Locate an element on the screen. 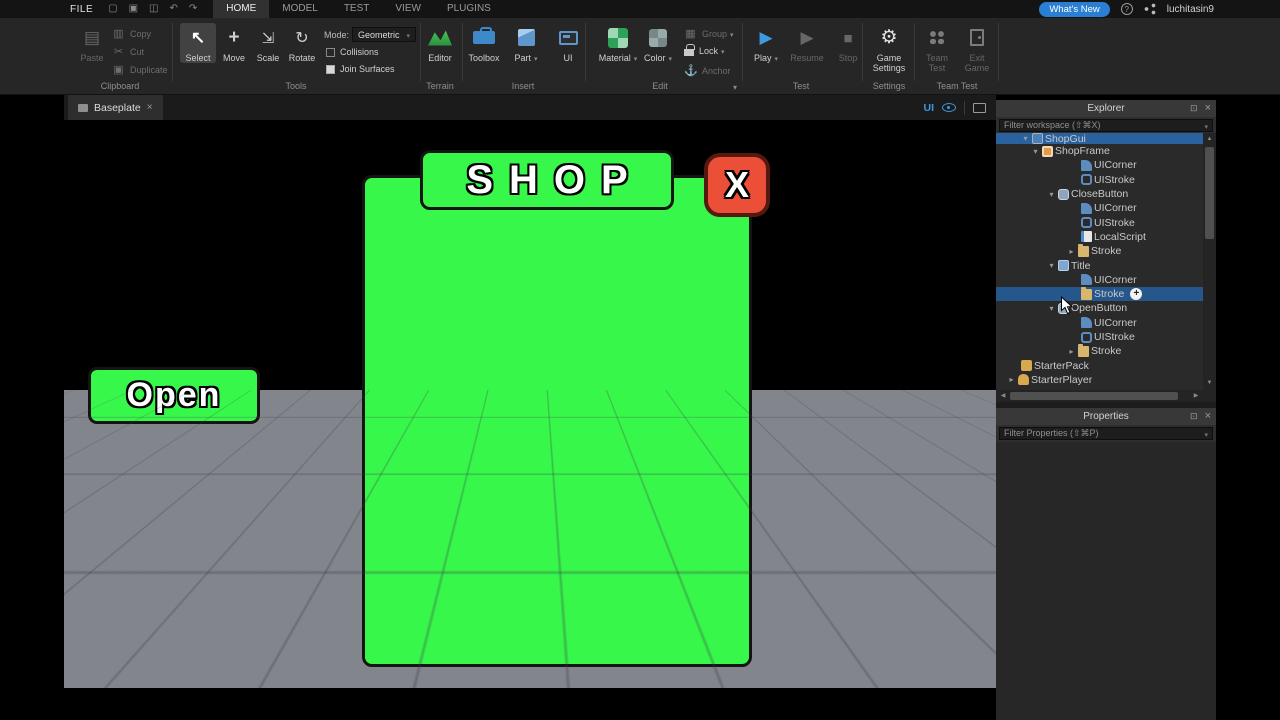 This screenshot has width=1280, height=720. tree-row: LocalScript is located at coordinates (1099, 237).